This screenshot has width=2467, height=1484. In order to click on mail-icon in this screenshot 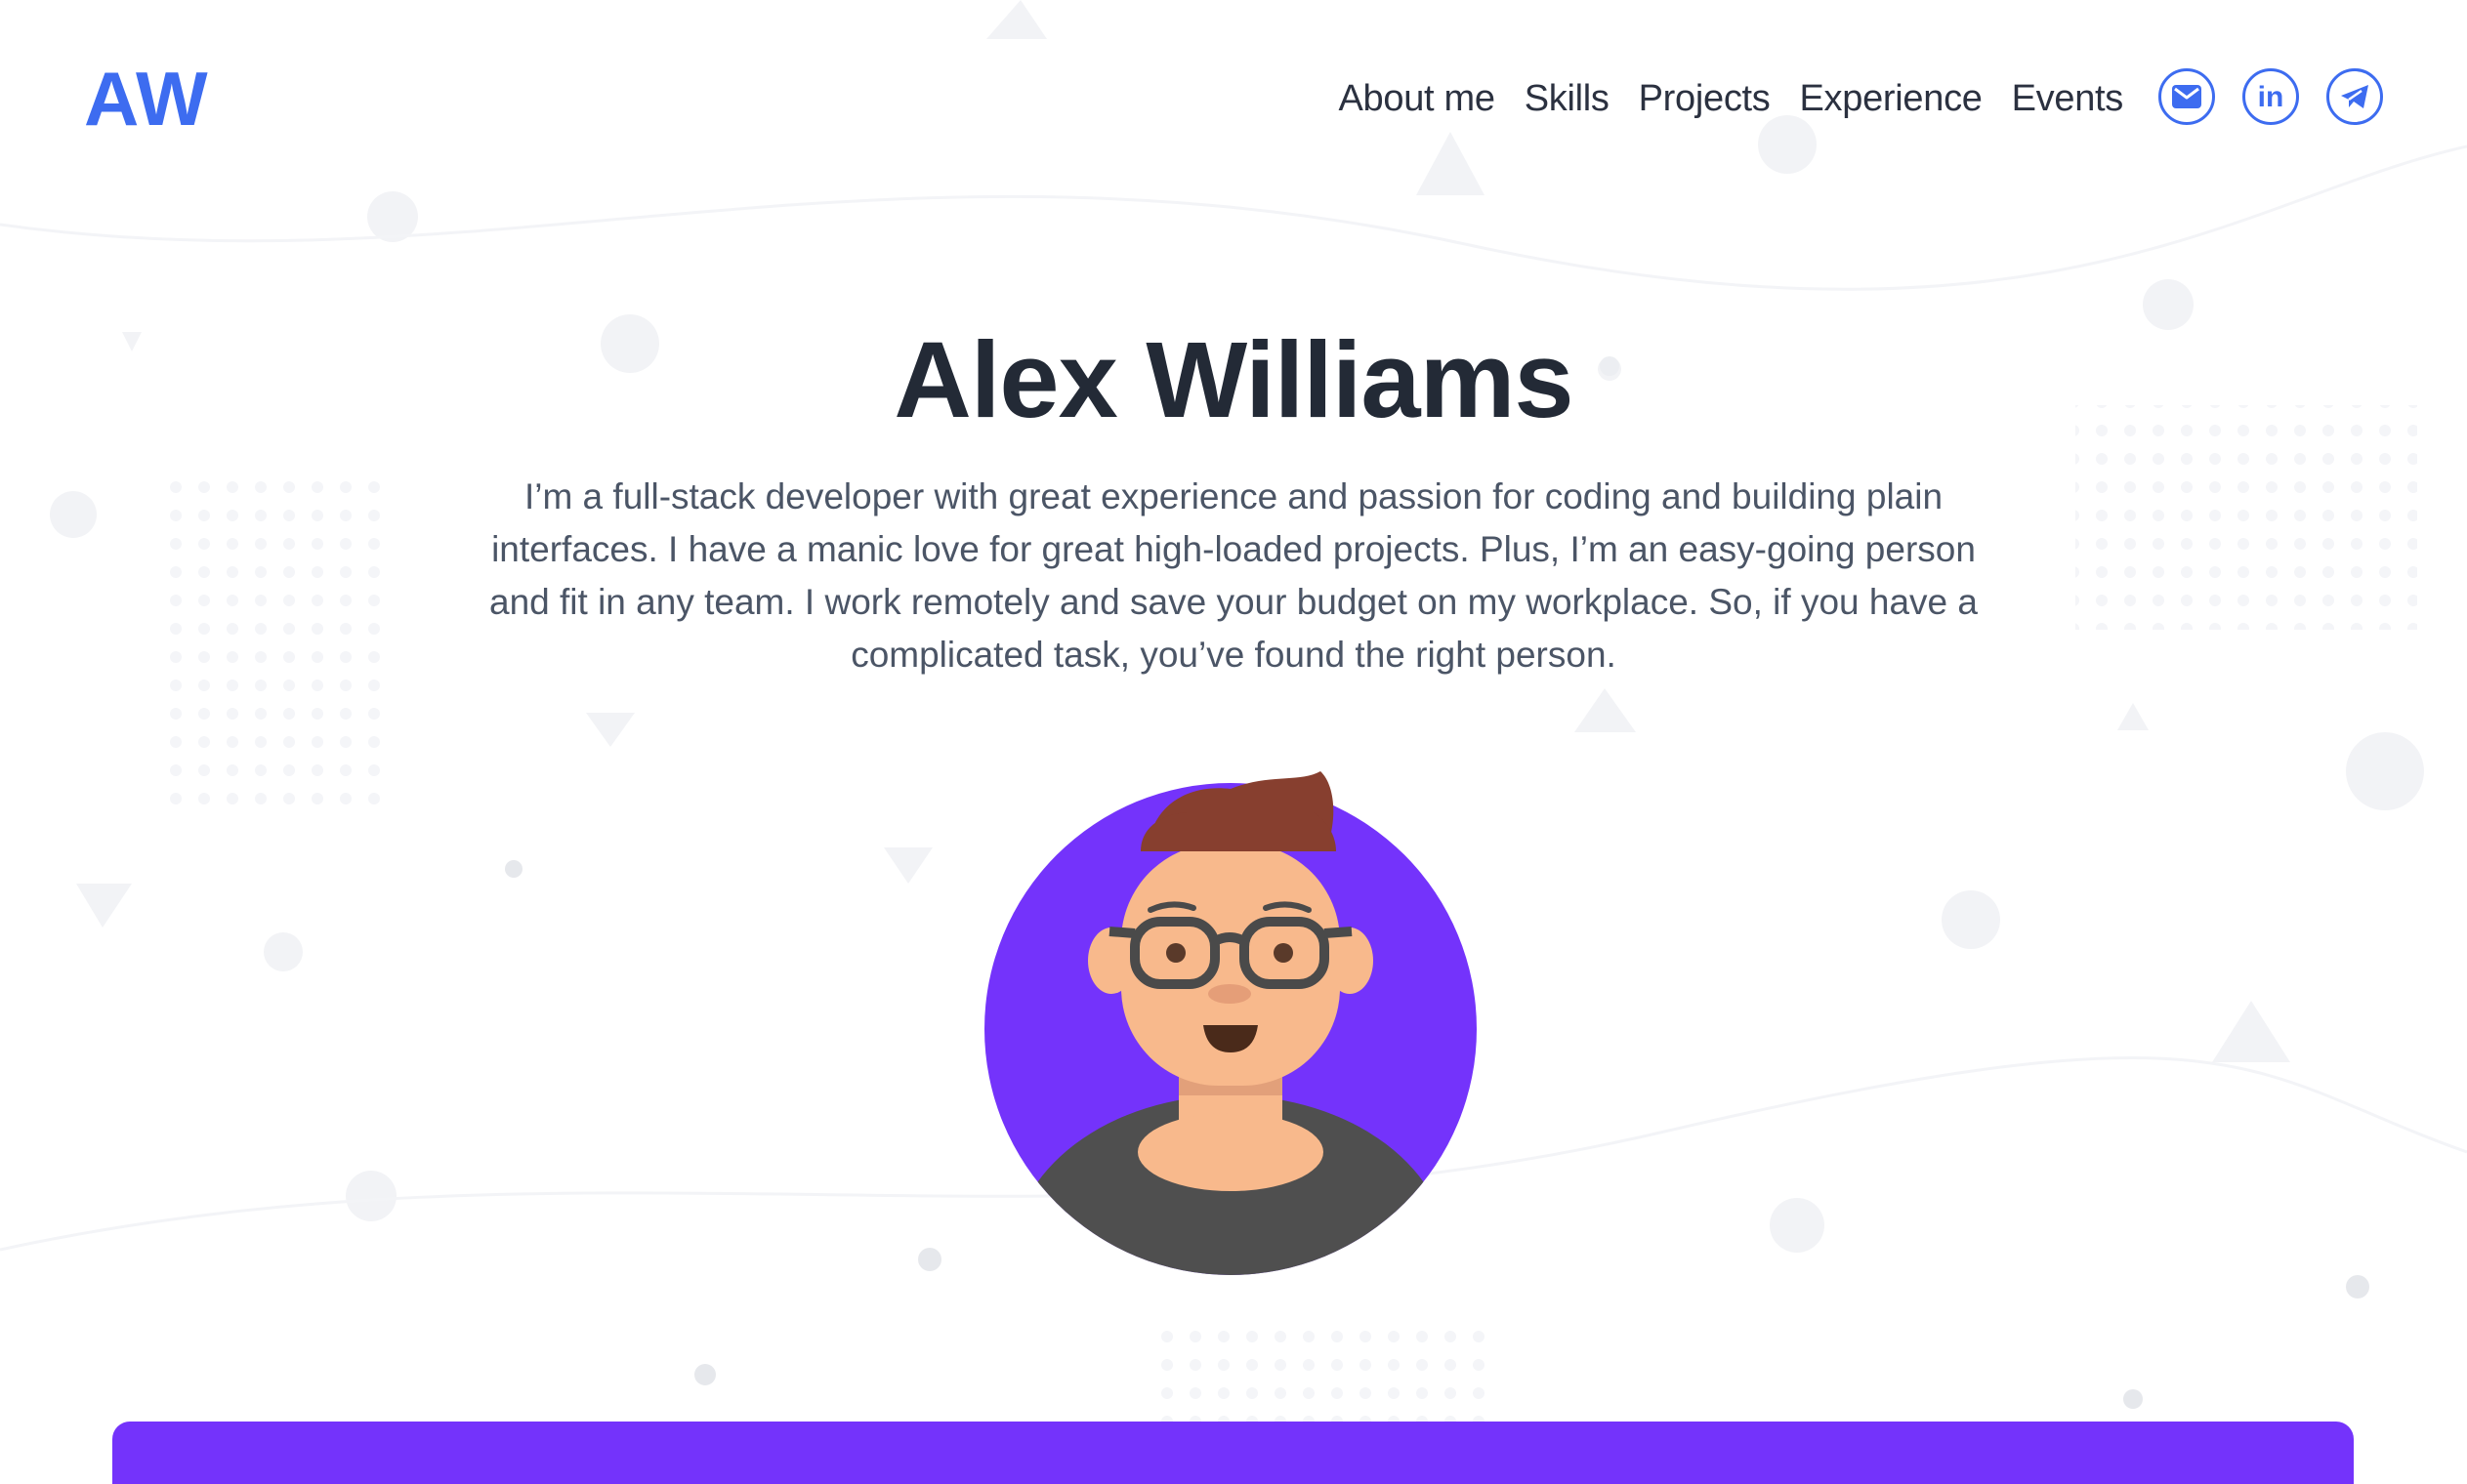, I will do `click(2186, 97)`.